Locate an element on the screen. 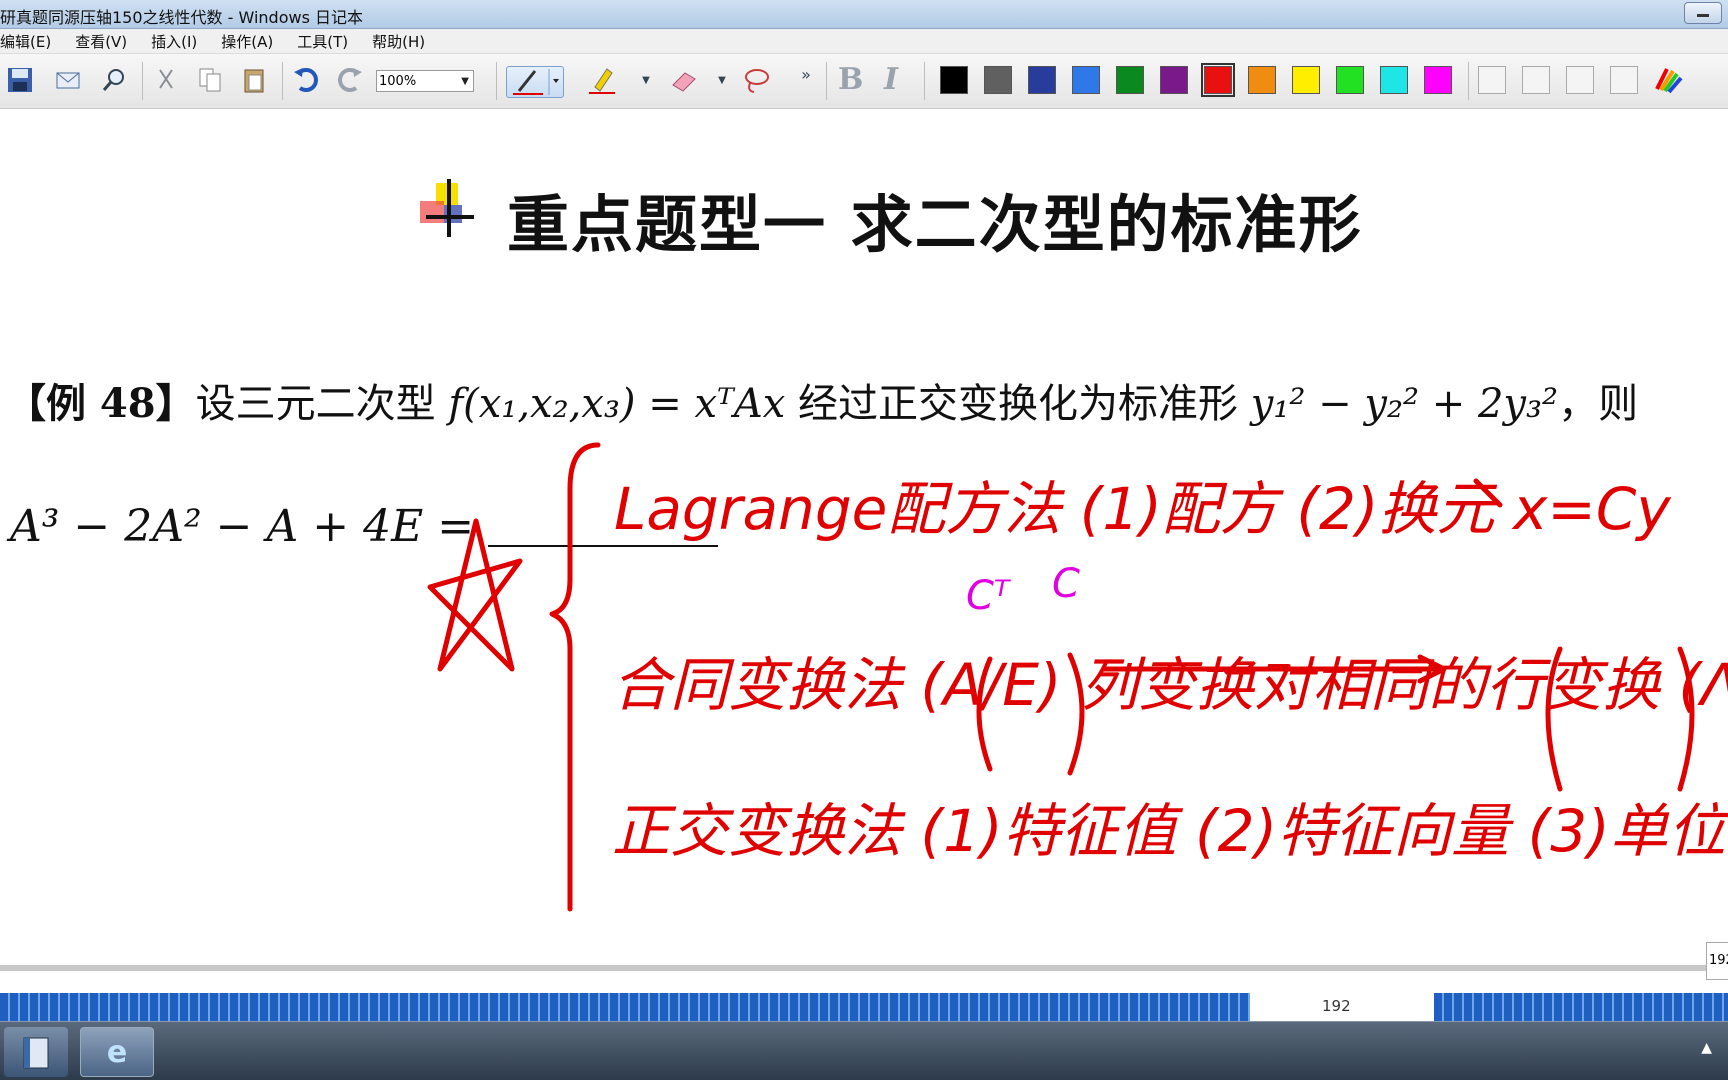 The width and height of the screenshot is (1728, 1080). menu-tools: 工具(T) is located at coordinates (322, 41).